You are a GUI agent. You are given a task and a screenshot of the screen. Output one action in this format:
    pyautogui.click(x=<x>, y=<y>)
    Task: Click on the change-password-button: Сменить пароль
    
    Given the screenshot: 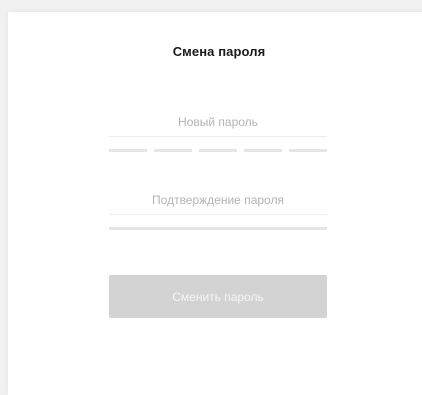 What is the action you would take?
    pyautogui.click(x=218, y=296)
    